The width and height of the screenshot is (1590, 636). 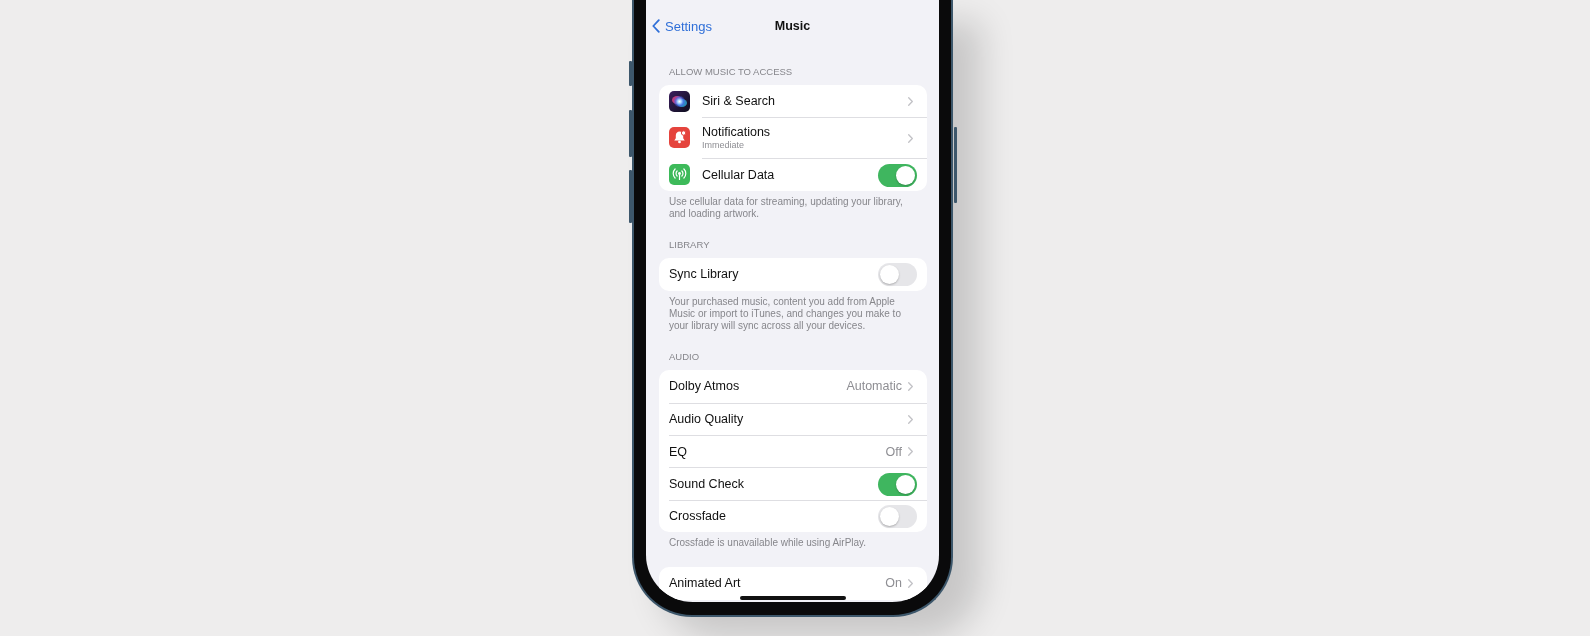 I want to click on settings-row: Notifications Immediate, so click(x=793, y=138).